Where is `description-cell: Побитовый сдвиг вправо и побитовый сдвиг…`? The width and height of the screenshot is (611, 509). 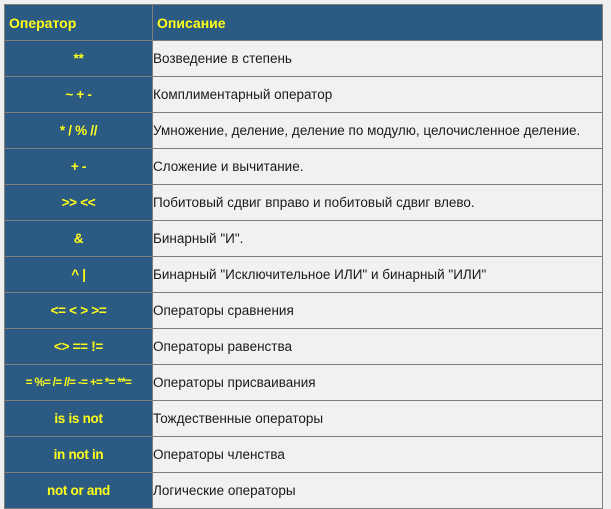
description-cell: Побитовый сдвиг вправо и побитовый сдвиг… is located at coordinates (377, 202).